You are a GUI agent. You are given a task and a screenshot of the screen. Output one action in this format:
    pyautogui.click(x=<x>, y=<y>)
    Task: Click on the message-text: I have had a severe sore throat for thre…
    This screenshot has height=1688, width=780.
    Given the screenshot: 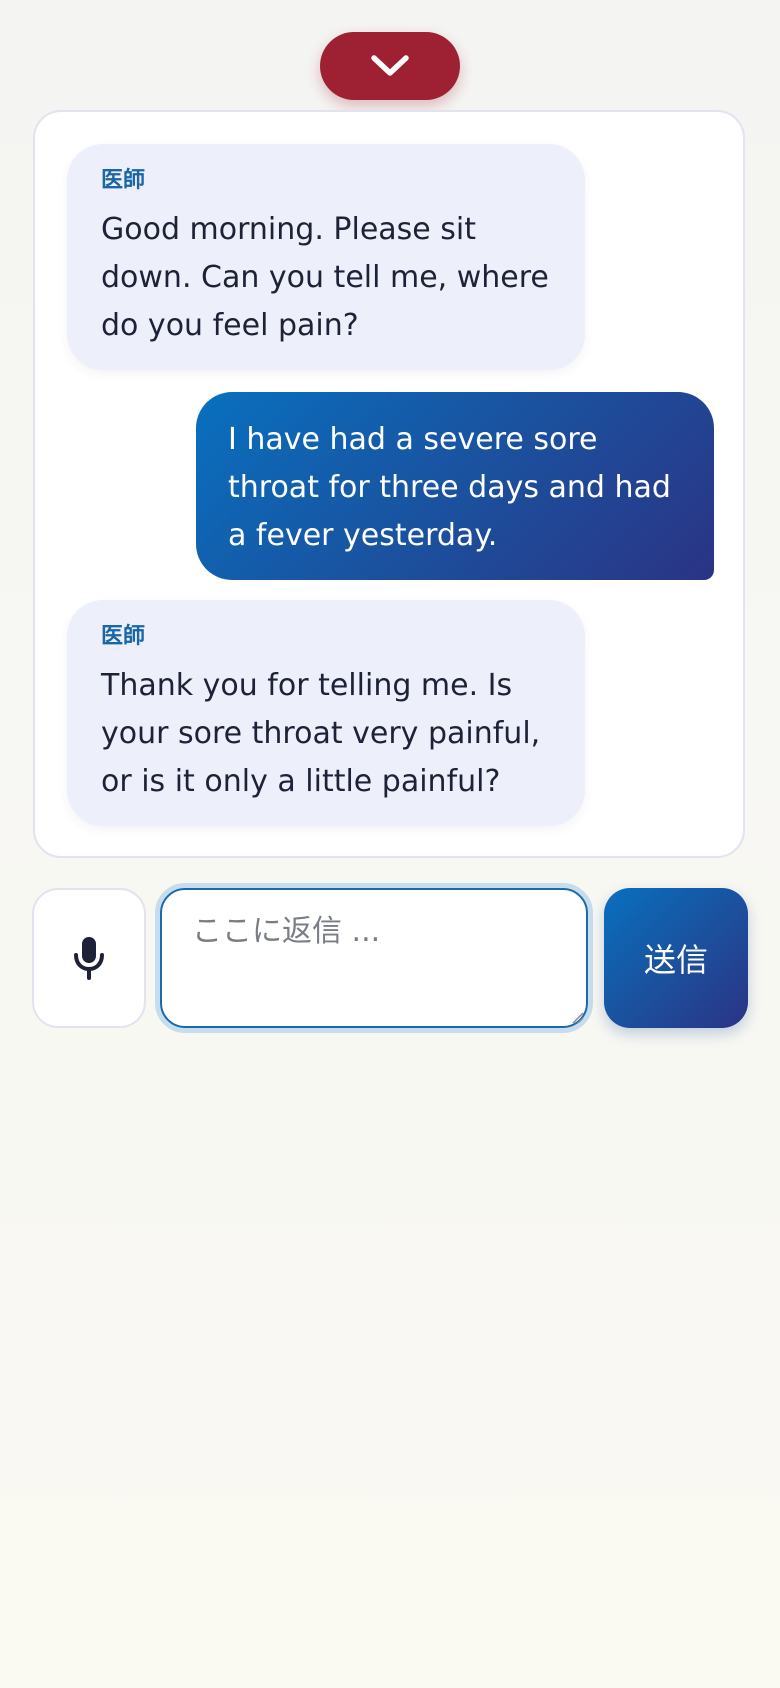 What is the action you would take?
    pyautogui.click(x=449, y=487)
    